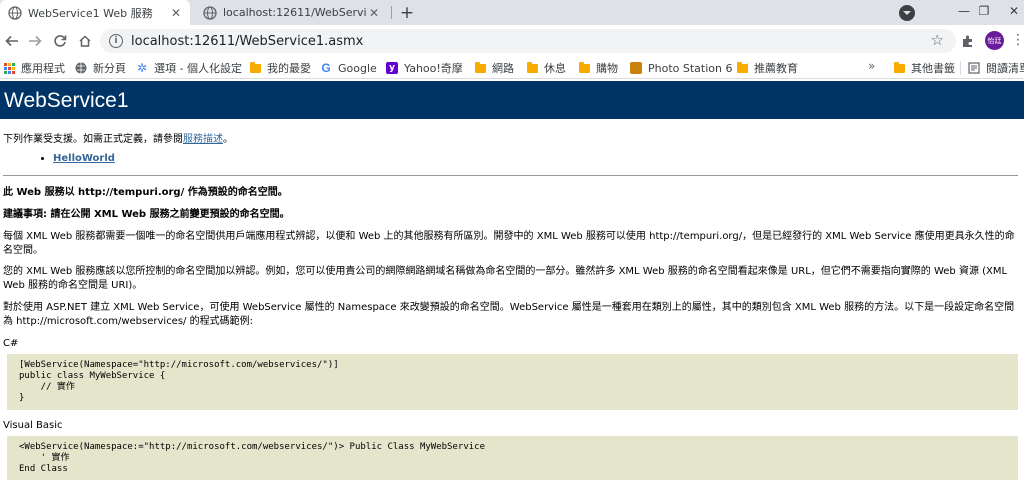 This screenshot has height=490, width=1024. I want to click on bookmark-new-tab: 新分頁, so click(100, 68).